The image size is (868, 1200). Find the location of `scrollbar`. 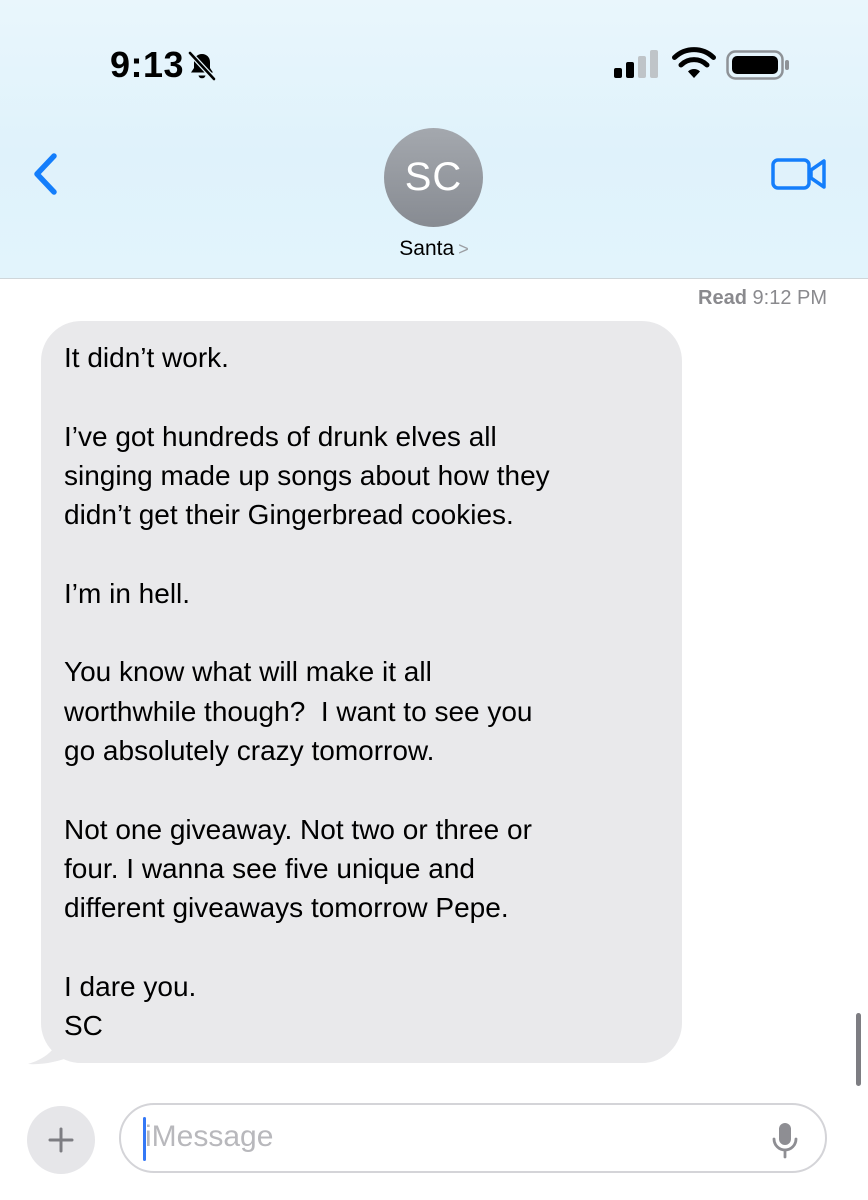

scrollbar is located at coordinates (858, 1049).